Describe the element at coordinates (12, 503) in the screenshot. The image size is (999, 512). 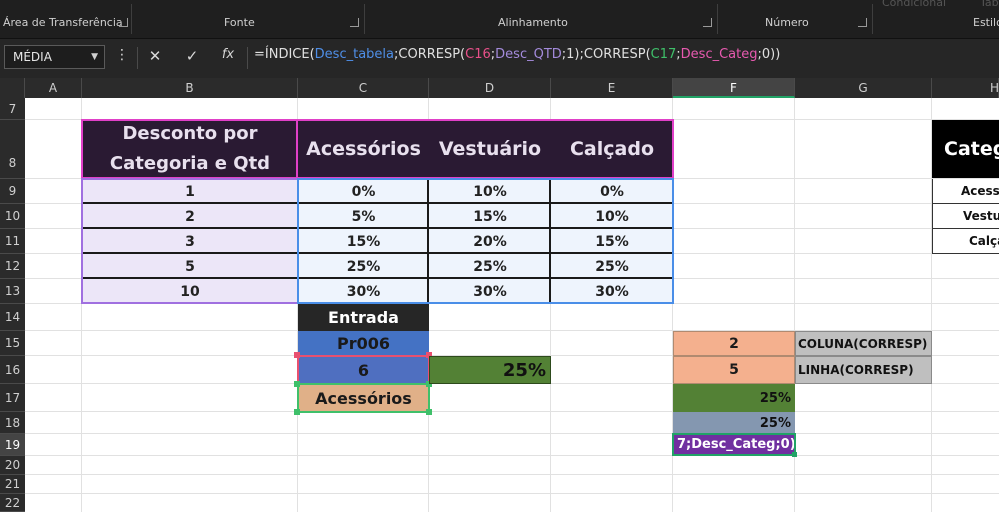
I see `row-header-22: 22` at that location.